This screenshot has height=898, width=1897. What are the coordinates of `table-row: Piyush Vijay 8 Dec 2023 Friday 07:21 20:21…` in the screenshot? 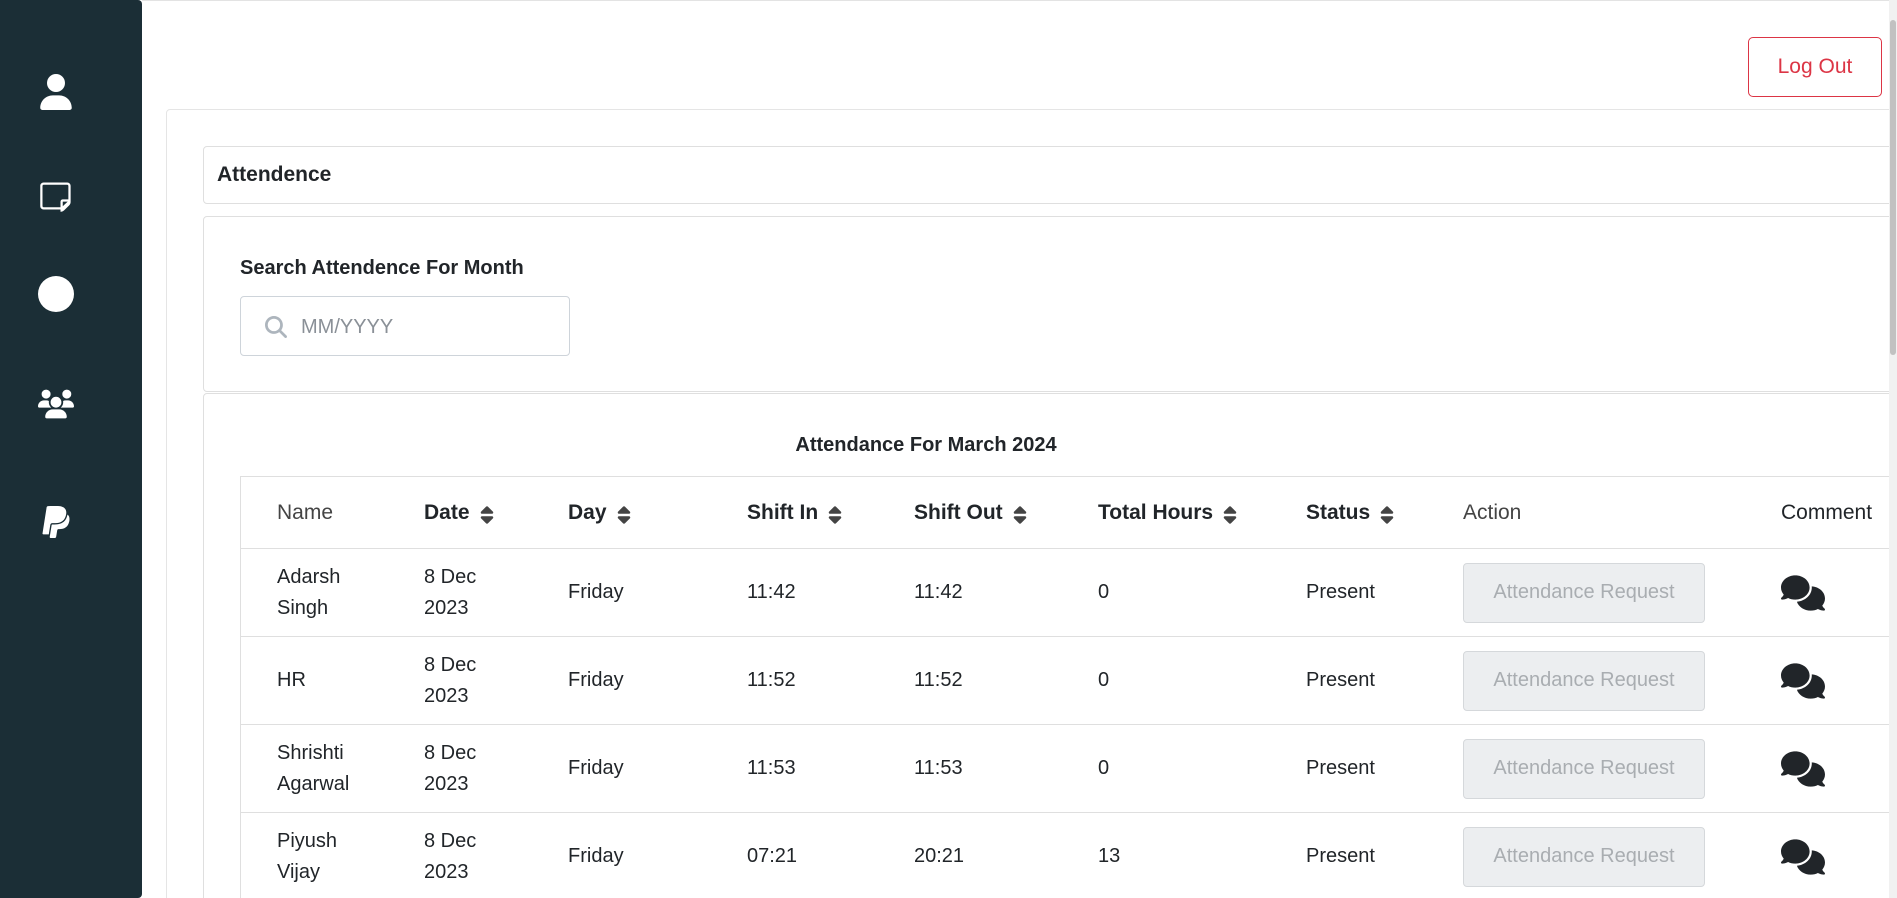 It's located at (1069, 855).